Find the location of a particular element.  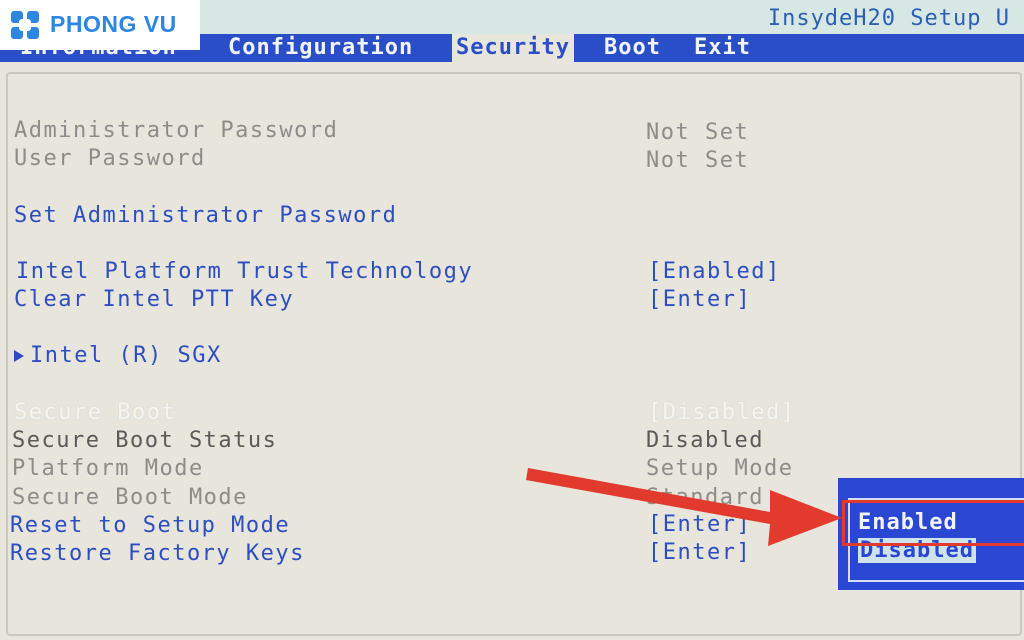

admin-password-value: Not Set is located at coordinates (698, 132).